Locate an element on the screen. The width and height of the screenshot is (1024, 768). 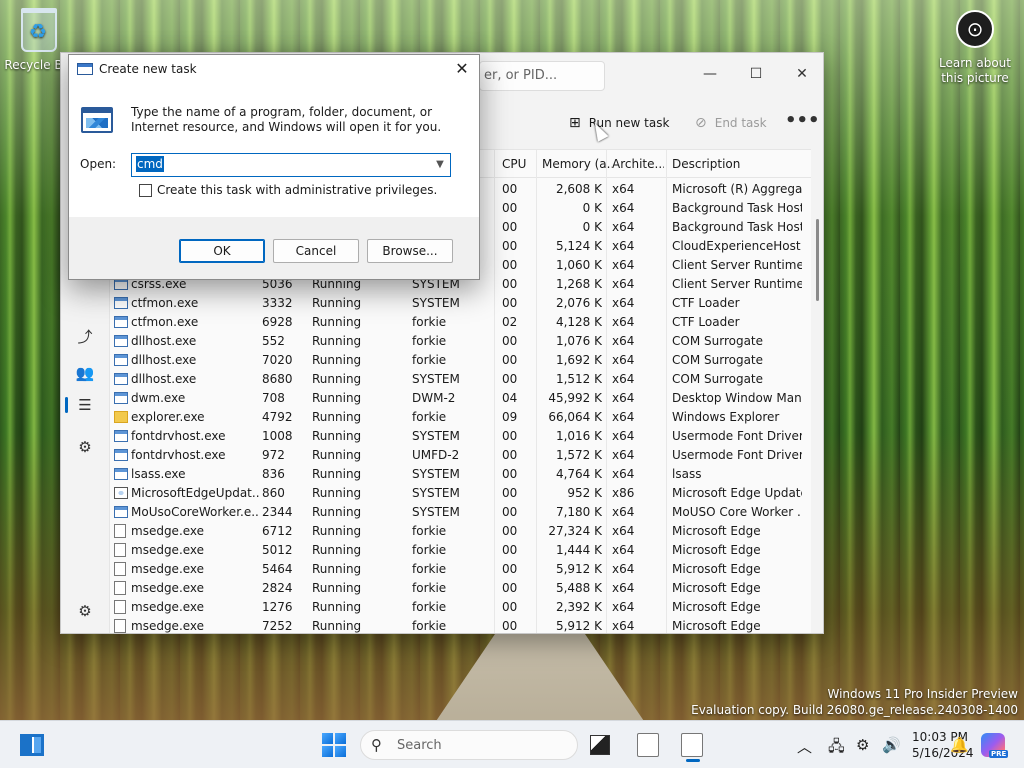
column-header-description: Description is located at coordinates (737, 164).